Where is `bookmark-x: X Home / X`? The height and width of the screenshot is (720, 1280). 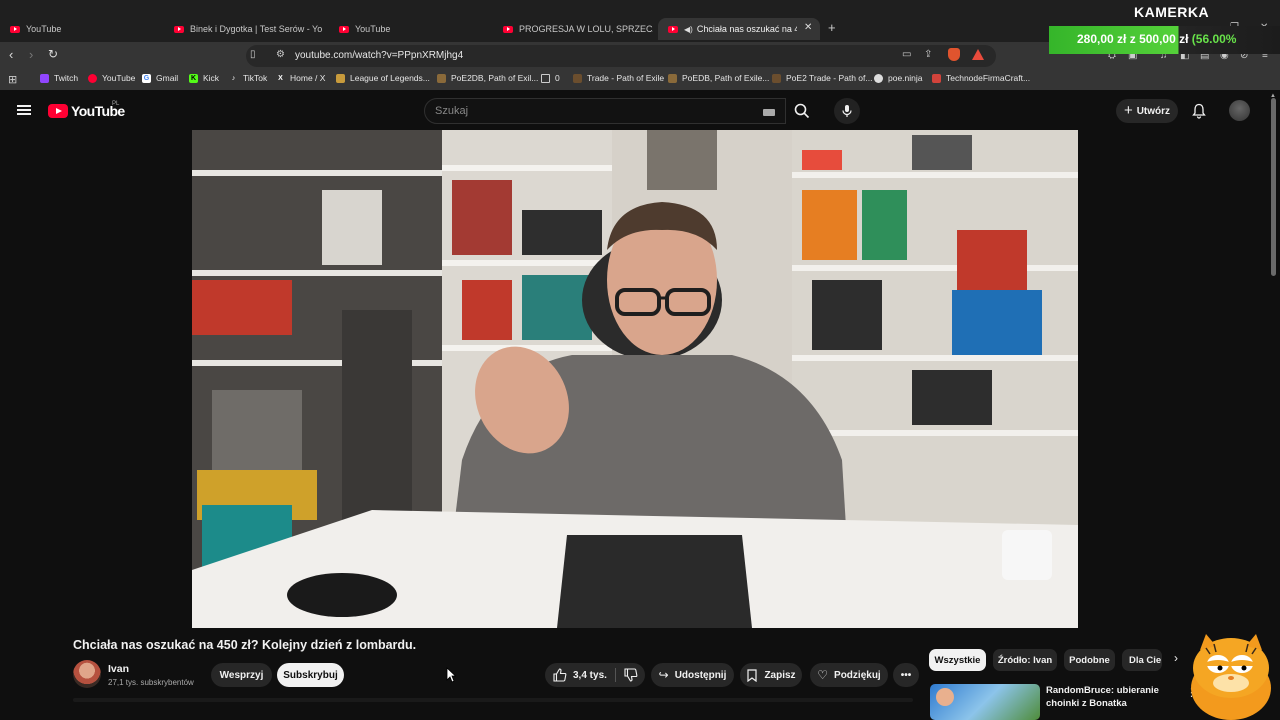 bookmark-x: X Home / X is located at coordinates (300, 78).